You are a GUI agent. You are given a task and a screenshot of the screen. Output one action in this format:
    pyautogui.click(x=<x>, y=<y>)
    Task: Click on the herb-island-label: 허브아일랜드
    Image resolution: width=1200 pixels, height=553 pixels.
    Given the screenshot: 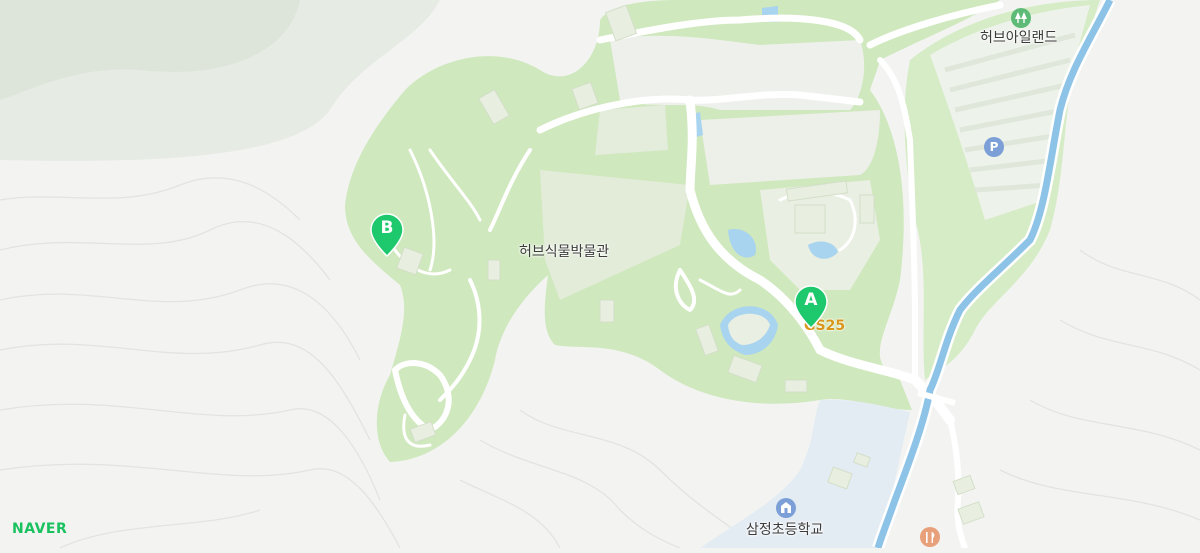 What is the action you would take?
    pyautogui.click(x=1018, y=37)
    